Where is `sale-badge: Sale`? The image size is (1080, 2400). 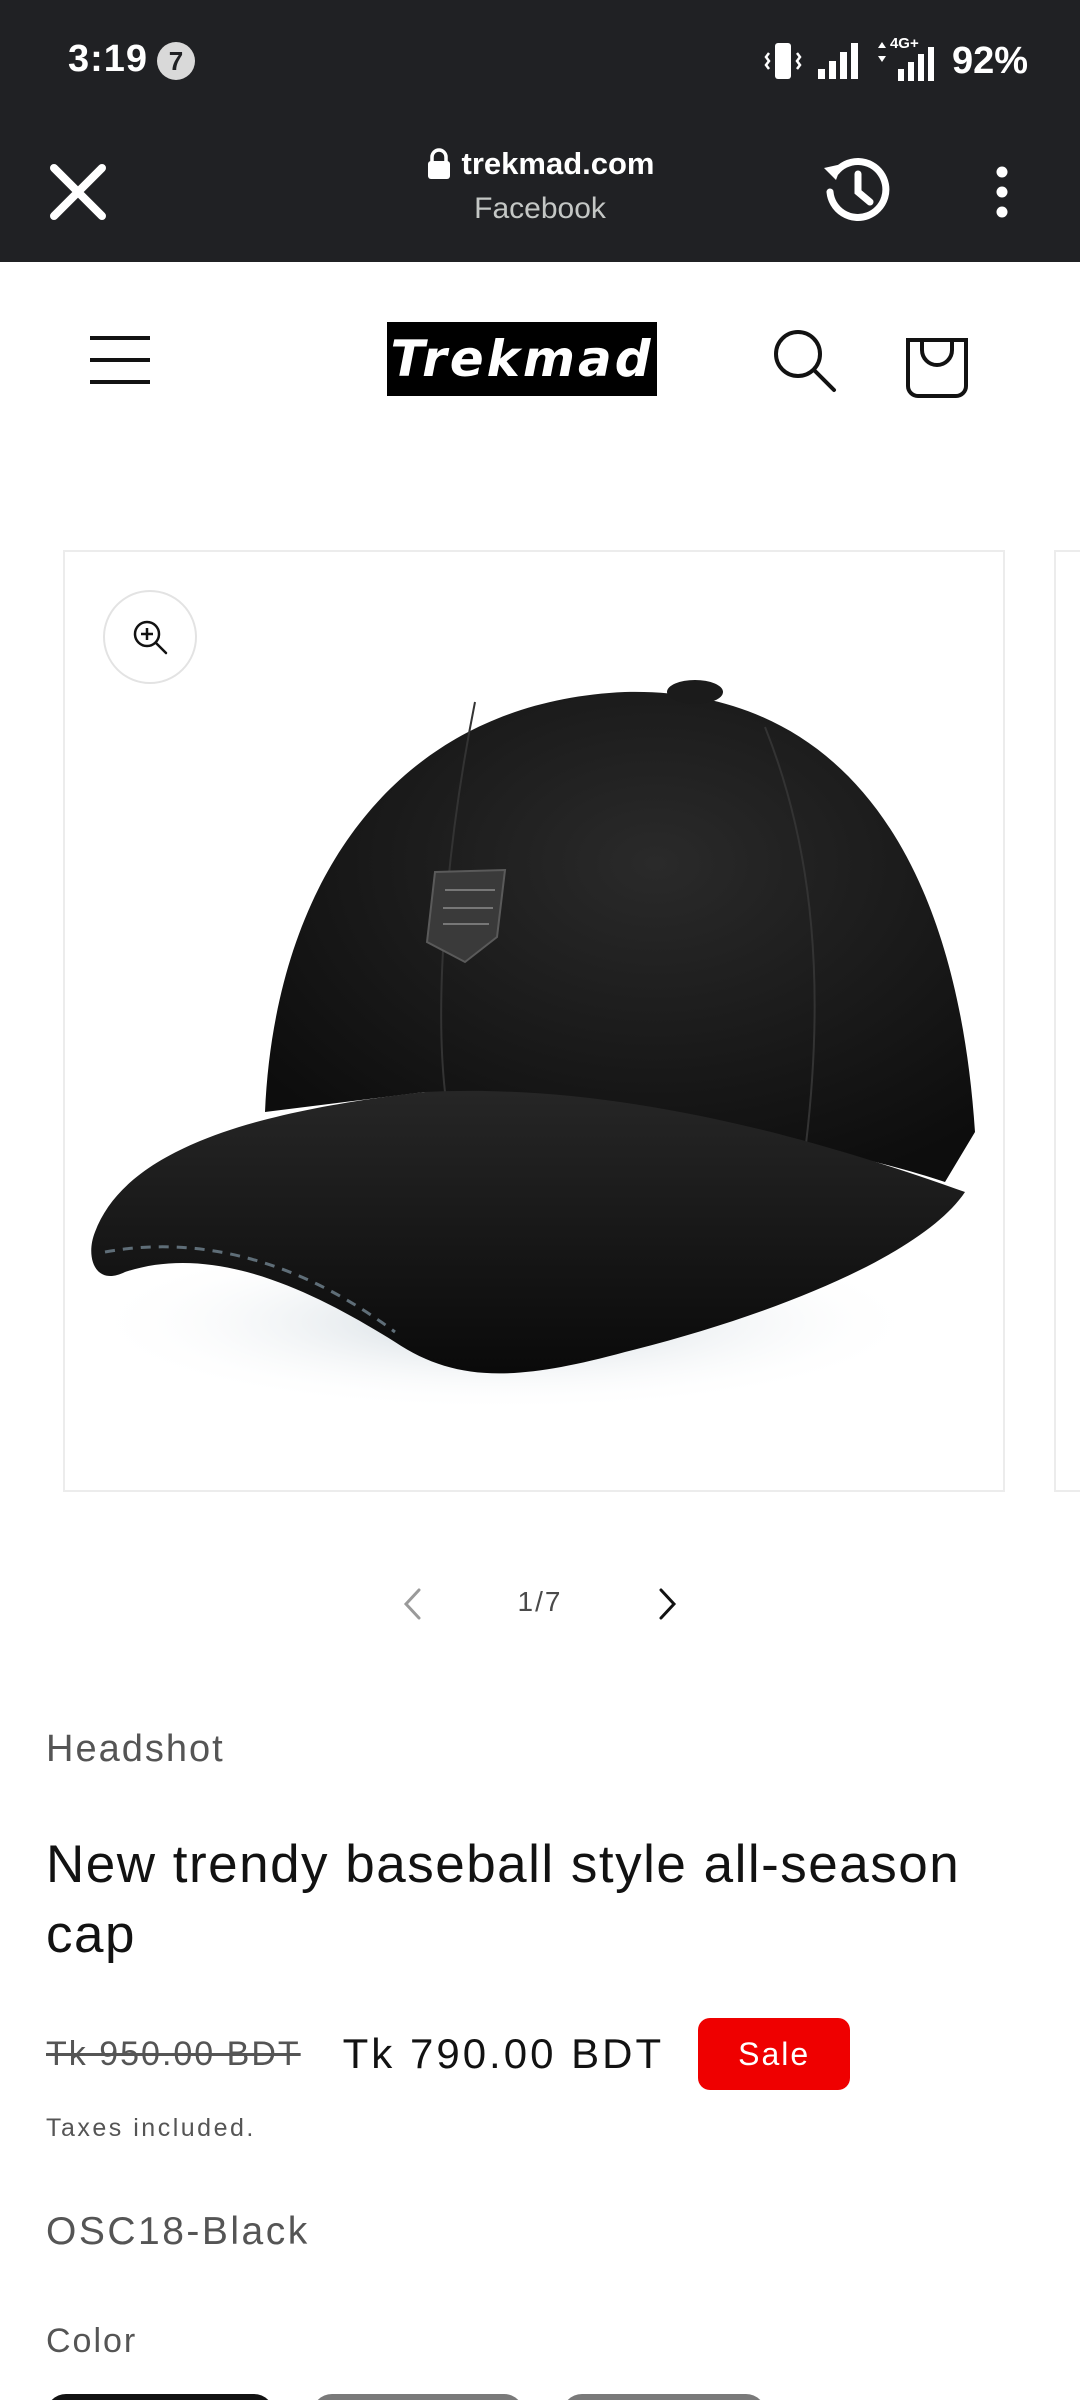
sale-badge: Sale is located at coordinates (774, 2054).